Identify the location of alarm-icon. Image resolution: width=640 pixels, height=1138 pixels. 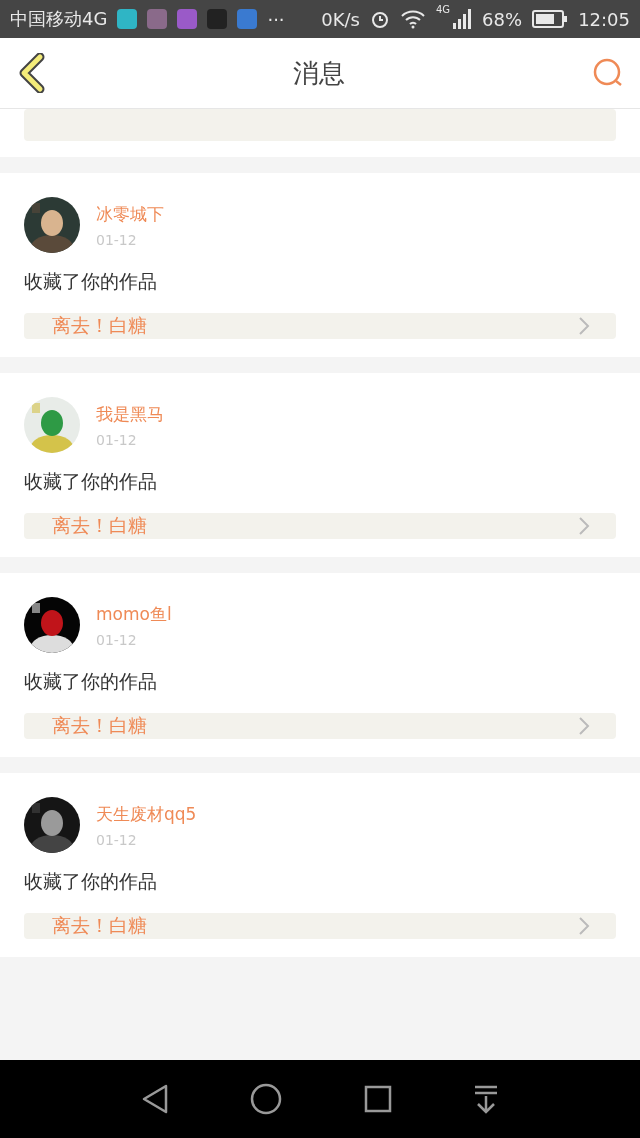
(380, 19).